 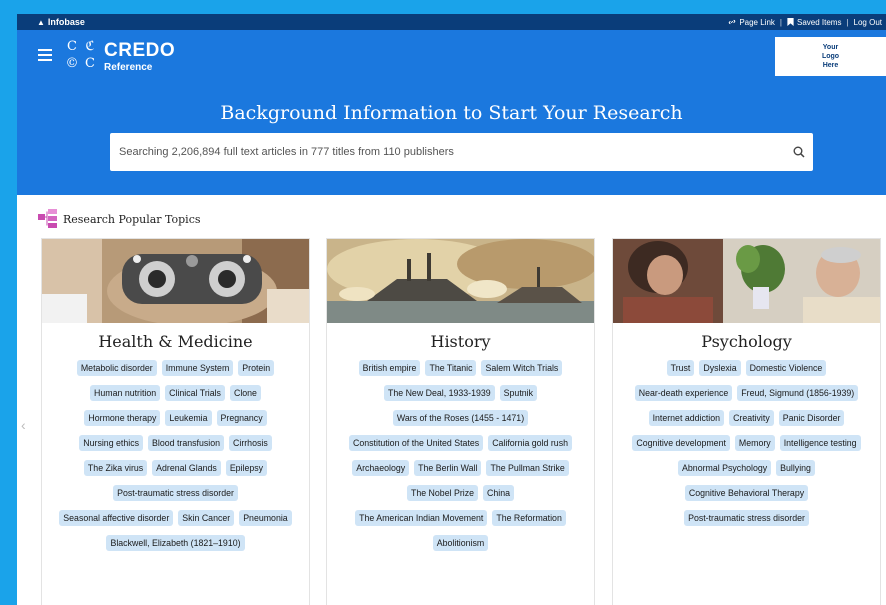 What do you see at coordinates (45, 55) in the screenshot?
I see `hamburger-menu-icon` at bounding box center [45, 55].